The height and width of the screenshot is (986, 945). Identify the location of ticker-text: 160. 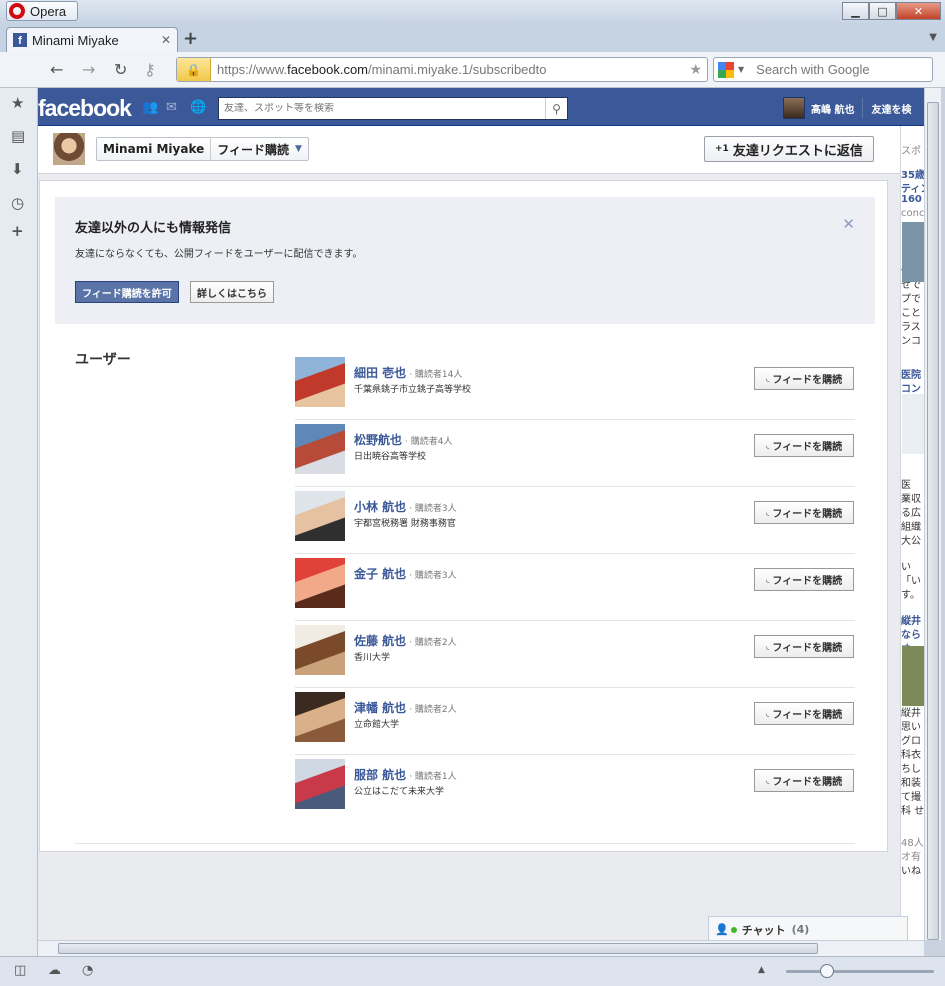
(911, 199).